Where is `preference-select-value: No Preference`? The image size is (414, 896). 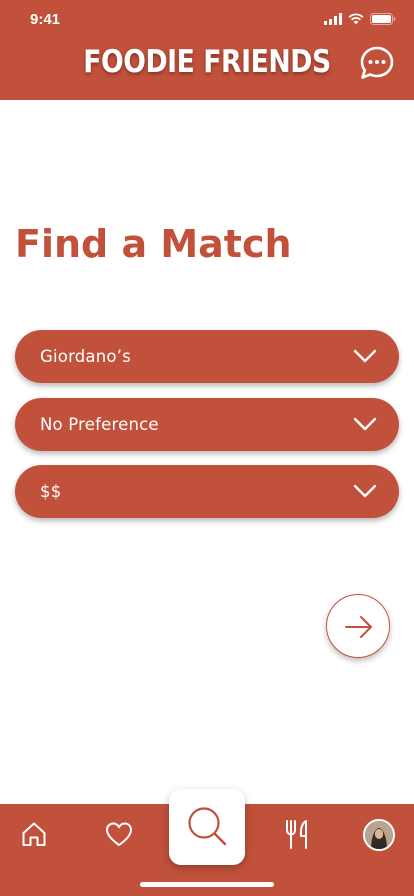 preference-select-value: No Preference is located at coordinates (99, 424).